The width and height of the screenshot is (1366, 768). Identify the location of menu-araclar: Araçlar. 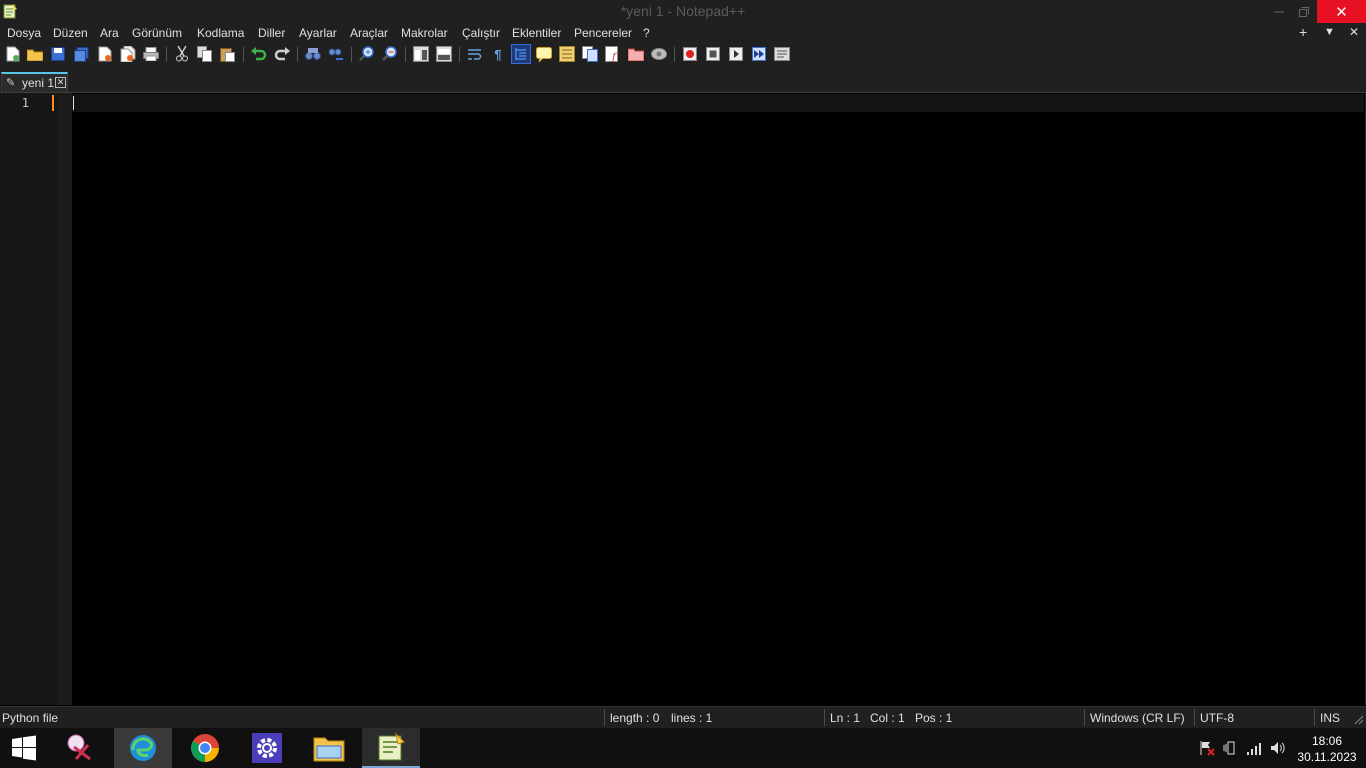
(369, 33).